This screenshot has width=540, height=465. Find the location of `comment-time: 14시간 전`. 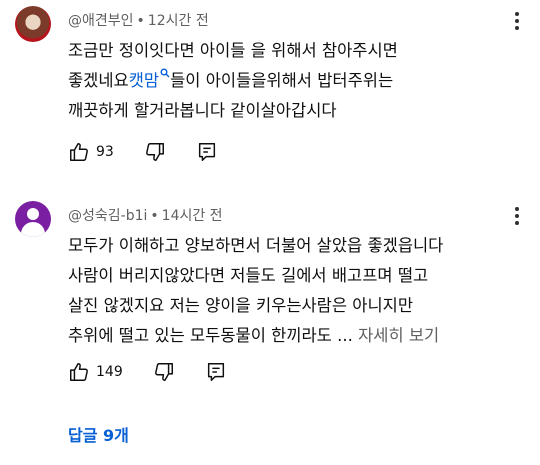

comment-time: 14시간 전 is located at coordinates (192, 216).